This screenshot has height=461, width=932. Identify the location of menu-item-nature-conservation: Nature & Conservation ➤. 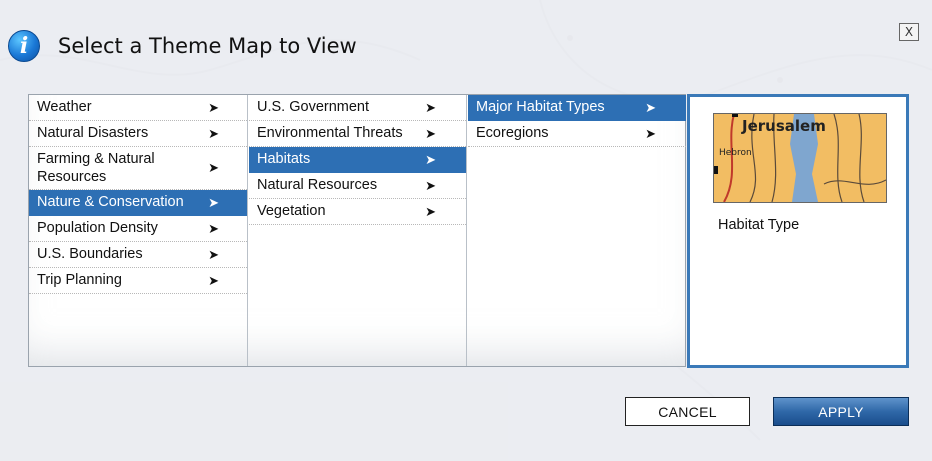
(138, 203).